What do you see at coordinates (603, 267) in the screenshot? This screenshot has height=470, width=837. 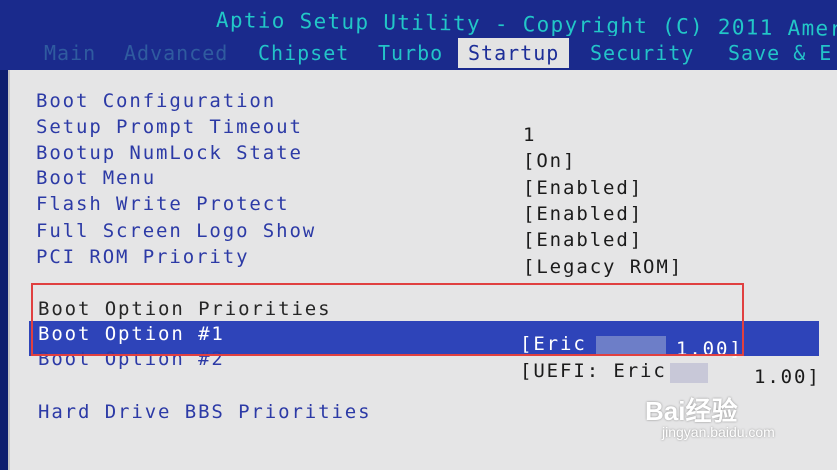 I see `value-pci-rom-priority: [Legacy ROM]` at bounding box center [603, 267].